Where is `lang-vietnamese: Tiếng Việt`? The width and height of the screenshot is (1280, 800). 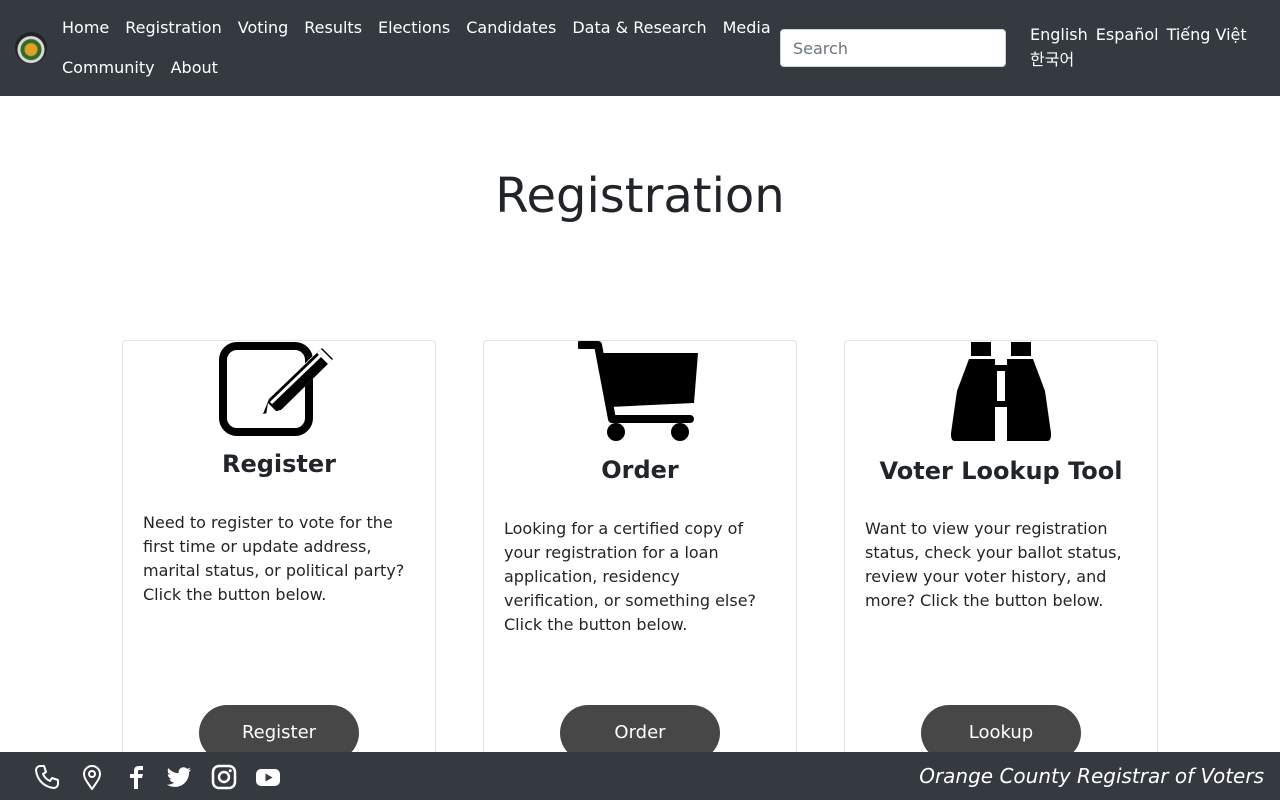
lang-vietnamese: Tiếng Việt is located at coordinates (1207, 34).